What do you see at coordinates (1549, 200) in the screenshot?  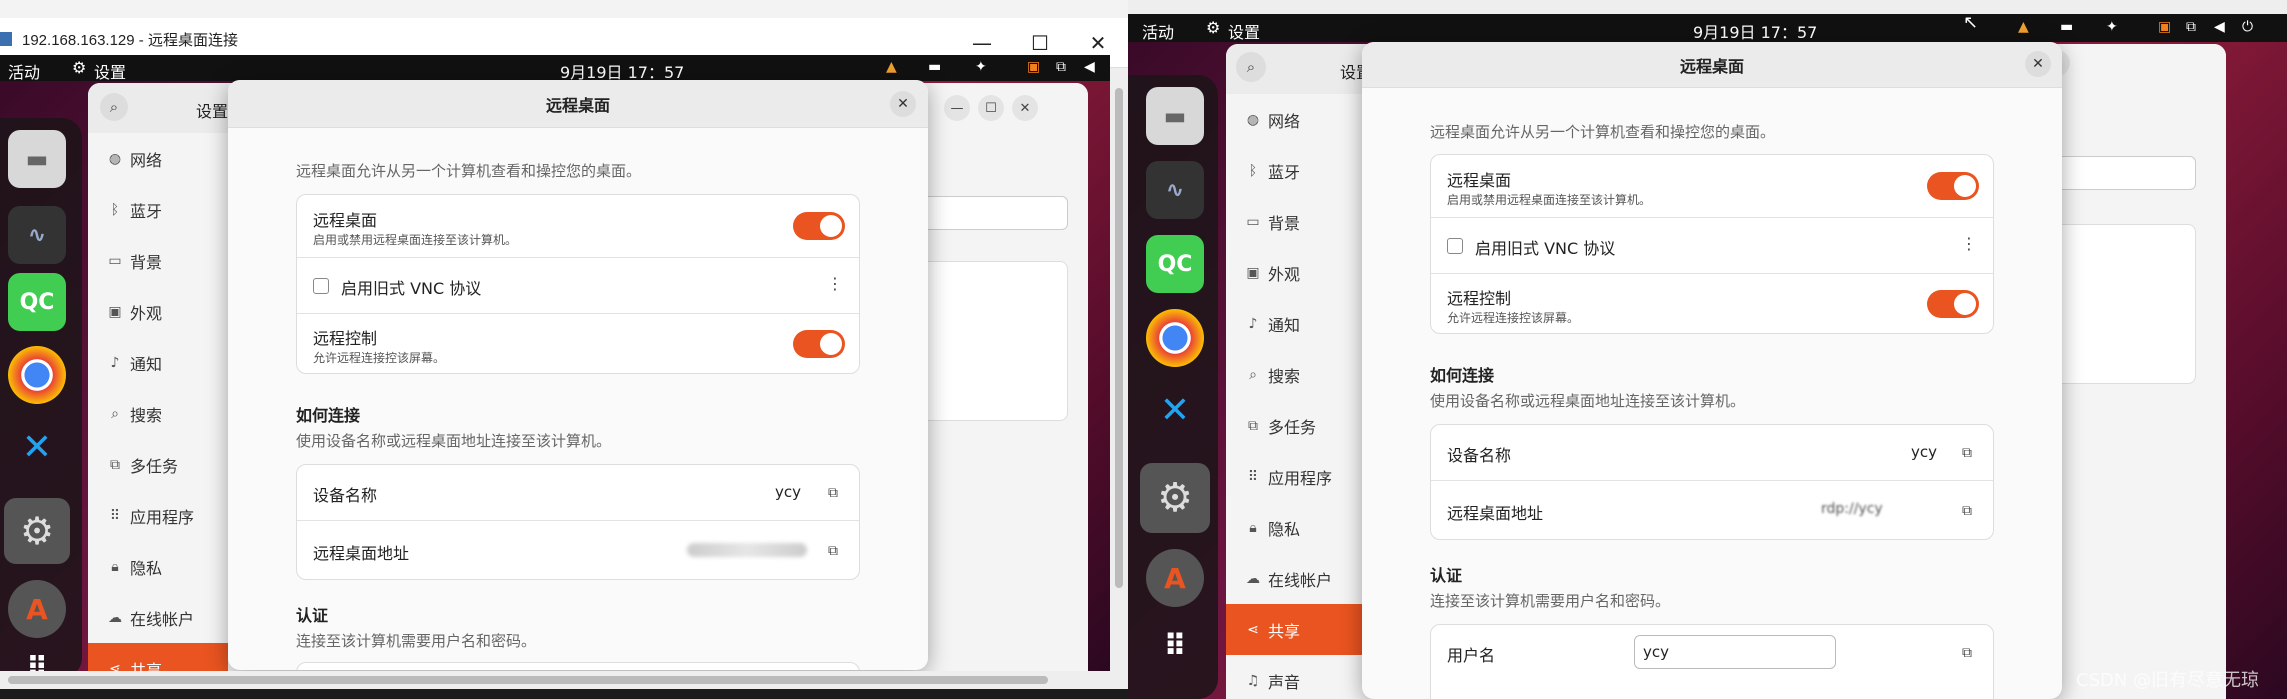 I see `row-subtitle: 启用或禁用远程桌面连接至该计算机。` at bounding box center [1549, 200].